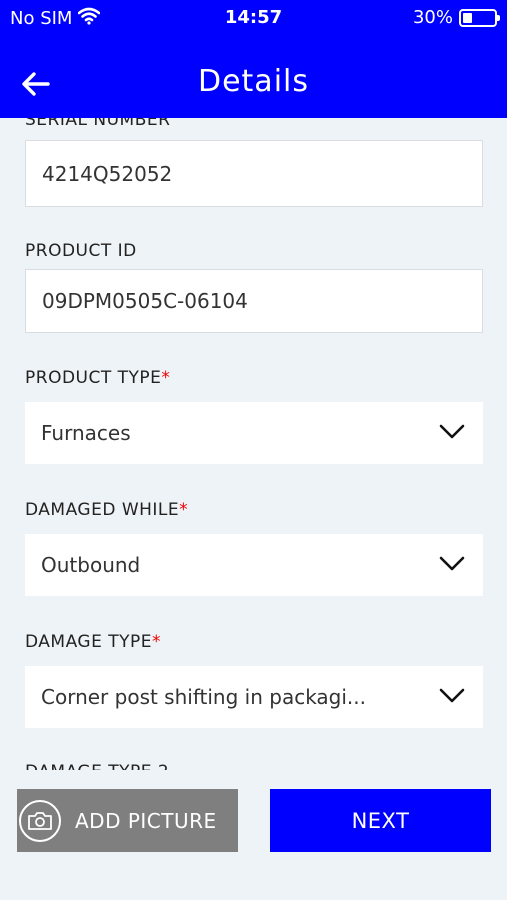 The image size is (507, 900). I want to click on status-bar: No SIM 14:57 30%, so click(253, 18).